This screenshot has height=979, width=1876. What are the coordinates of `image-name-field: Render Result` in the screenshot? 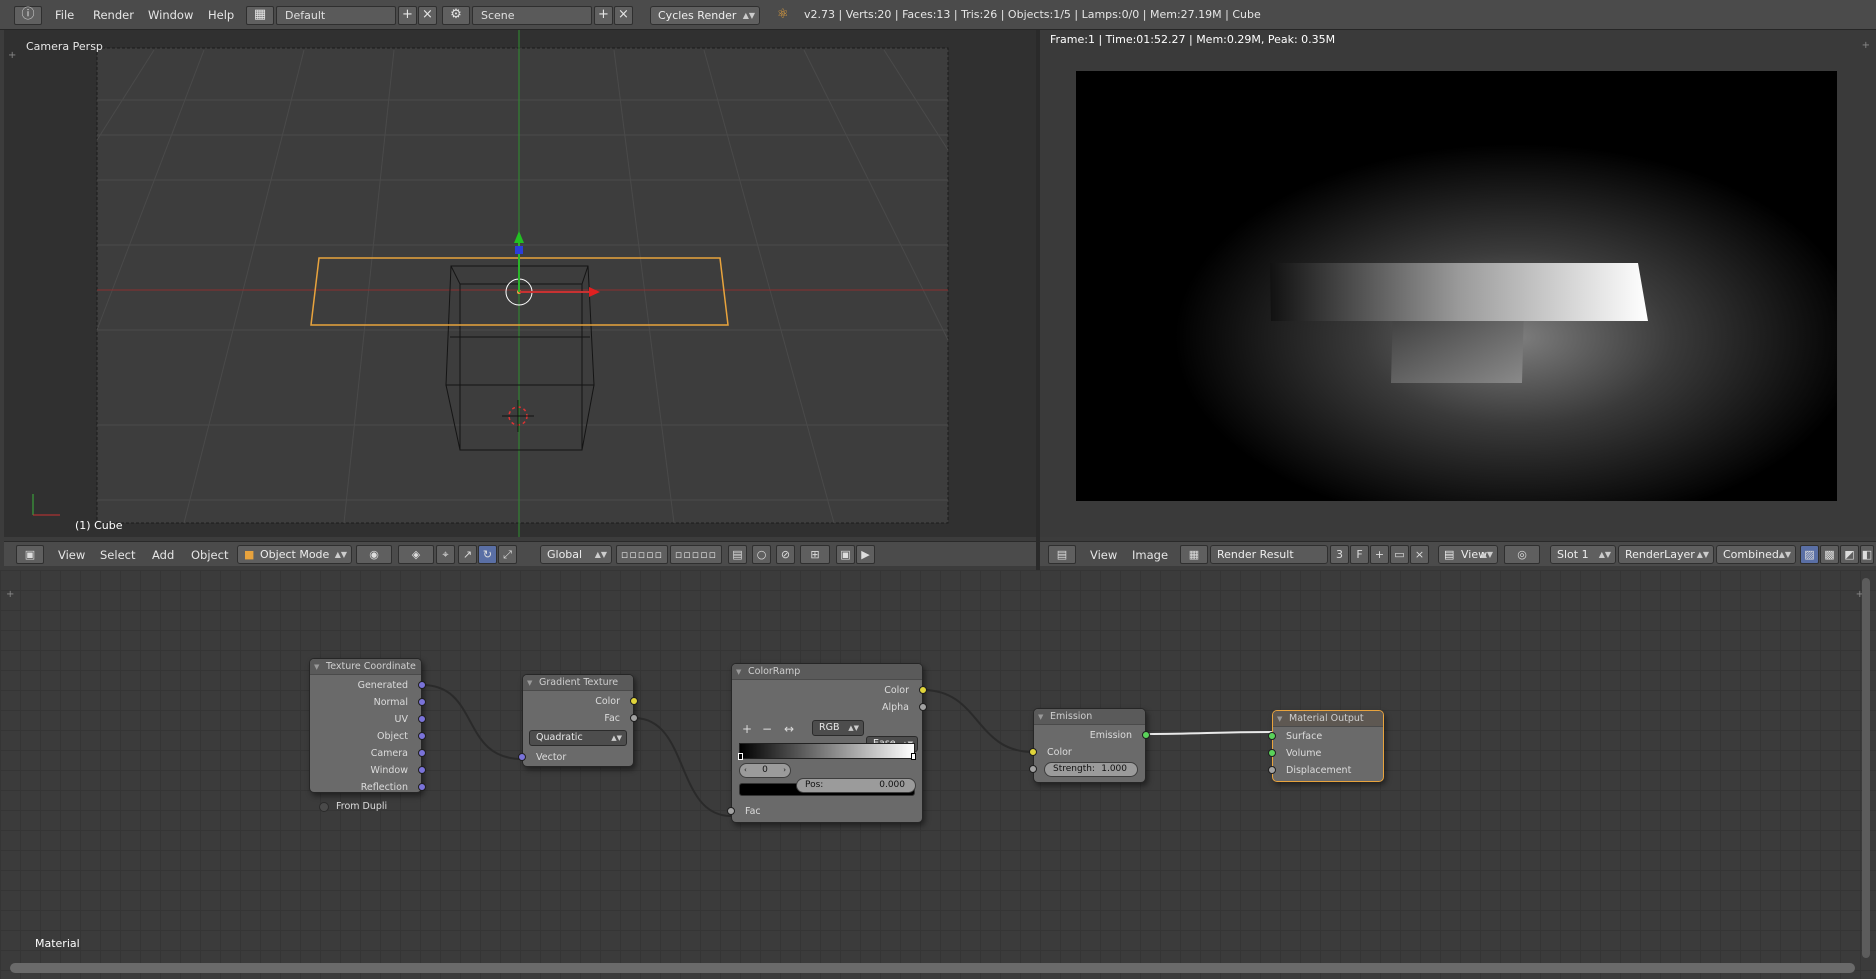 It's located at (1269, 554).